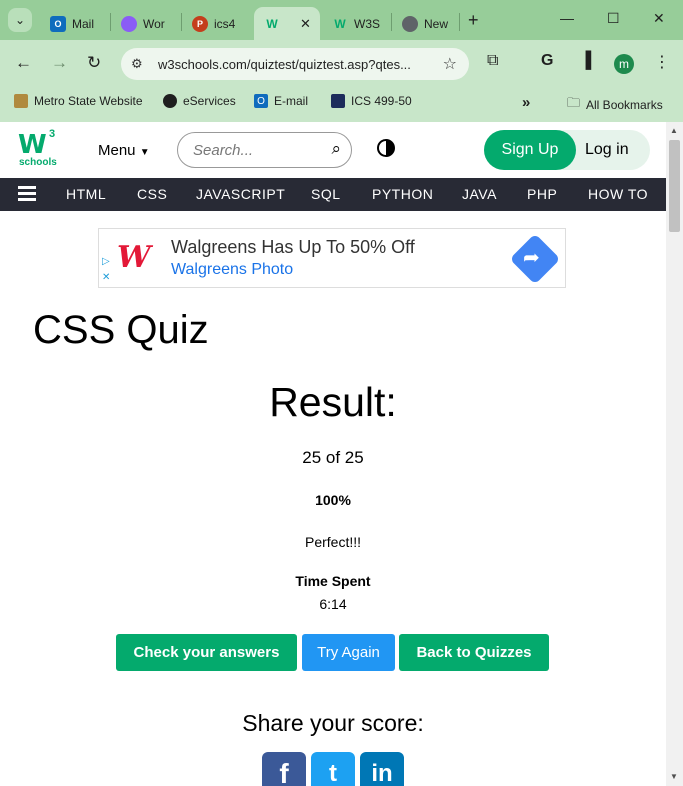 The width and height of the screenshot is (683, 786). What do you see at coordinates (94, 63) in the screenshot?
I see `reload-icon: ↻` at bounding box center [94, 63].